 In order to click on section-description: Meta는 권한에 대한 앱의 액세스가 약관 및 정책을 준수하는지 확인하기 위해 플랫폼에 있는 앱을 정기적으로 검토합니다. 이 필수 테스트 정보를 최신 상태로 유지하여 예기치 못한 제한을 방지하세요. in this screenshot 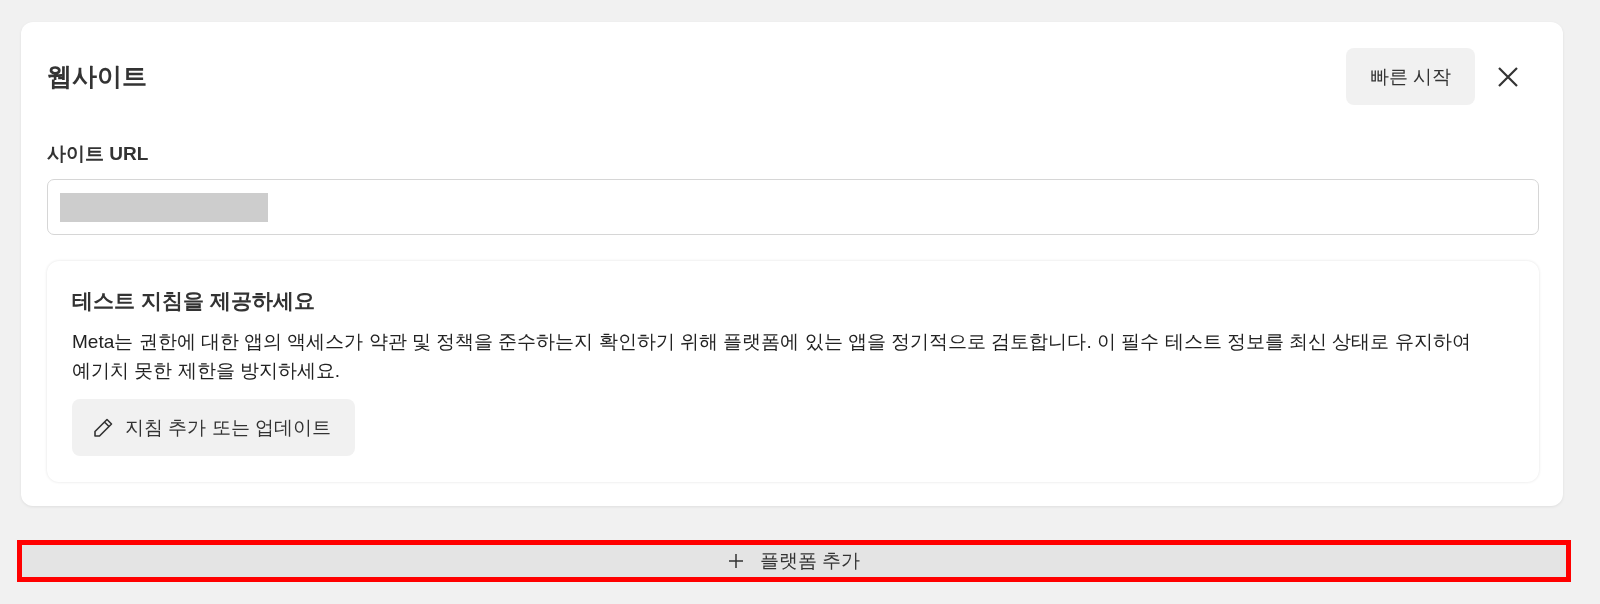, I will do `click(772, 356)`.